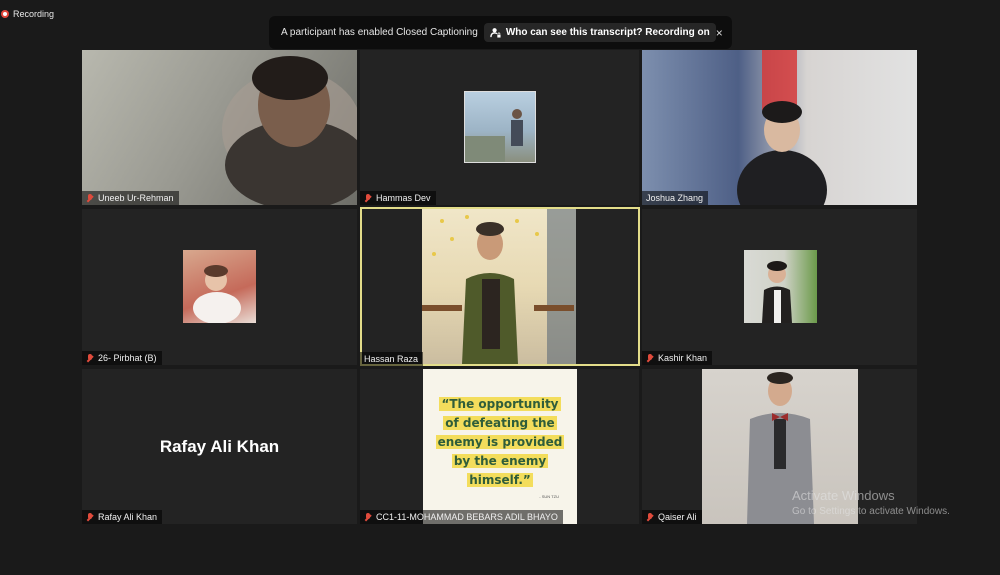 This screenshot has width=1000, height=575. I want to click on video-tile: Rafay Ali Khan Rafay Ali Khan, so click(219, 446).